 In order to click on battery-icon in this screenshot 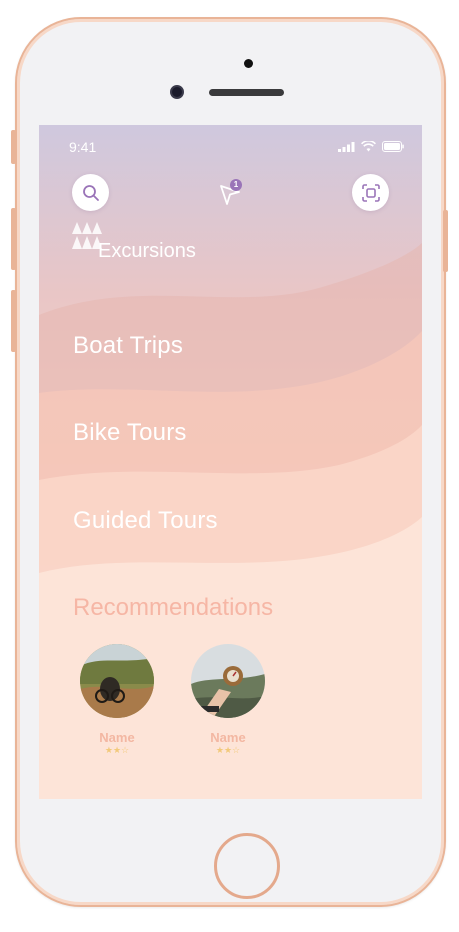, I will do `click(393, 146)`.